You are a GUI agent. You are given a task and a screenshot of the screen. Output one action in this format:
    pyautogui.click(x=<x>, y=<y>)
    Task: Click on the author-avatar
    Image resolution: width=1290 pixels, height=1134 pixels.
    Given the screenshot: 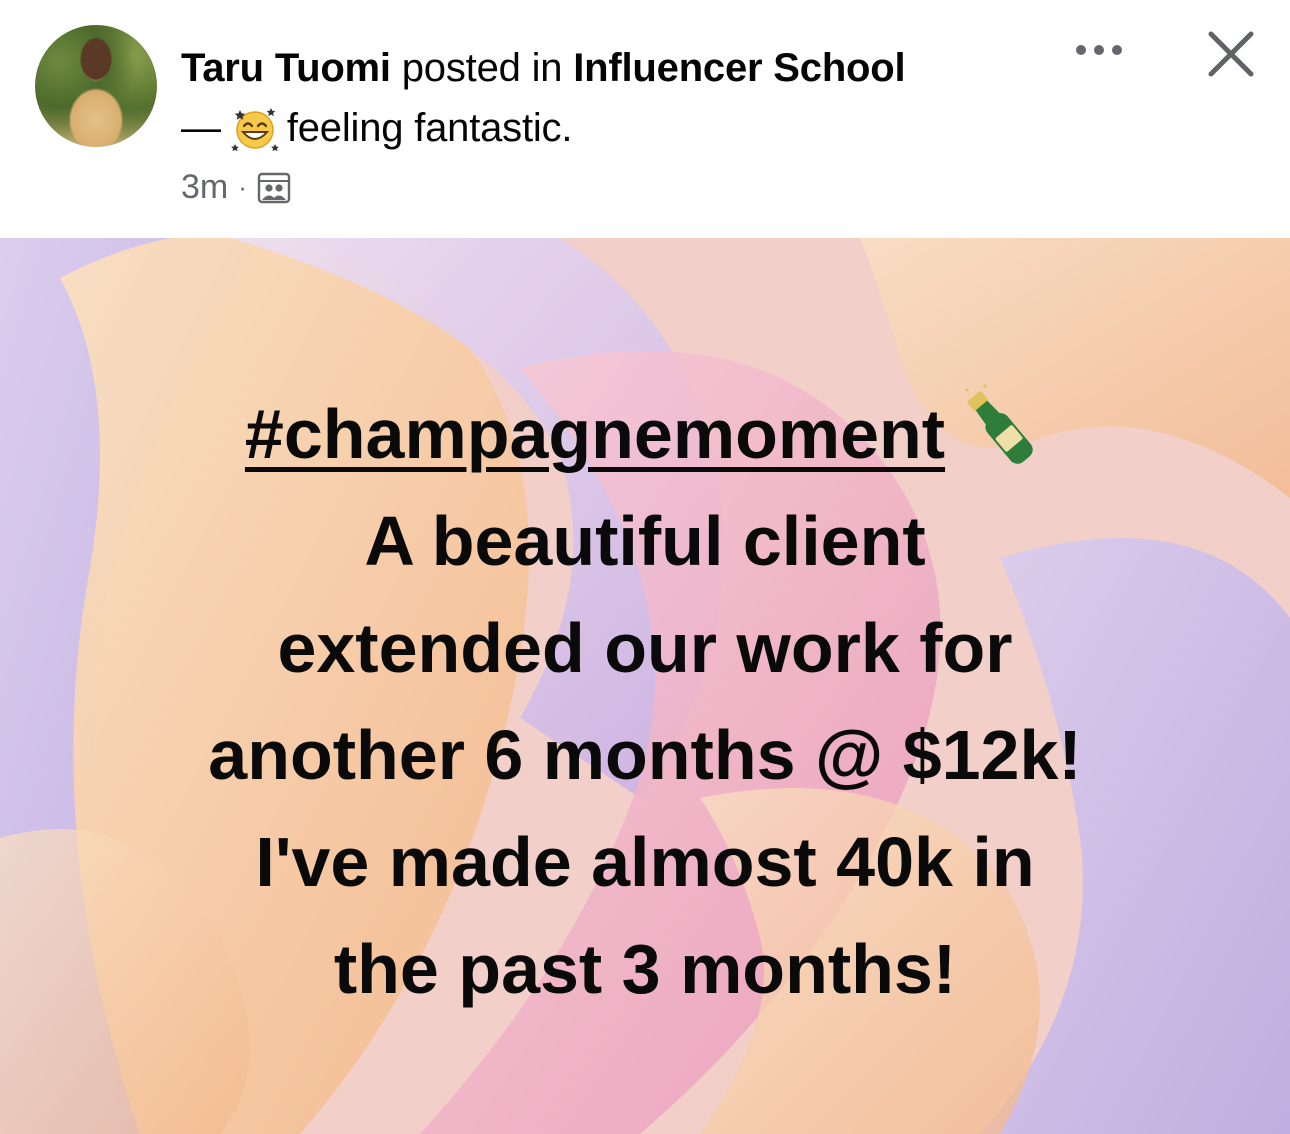 What is the action you would take?
    pyautogui.click(x=96, y=86)
    